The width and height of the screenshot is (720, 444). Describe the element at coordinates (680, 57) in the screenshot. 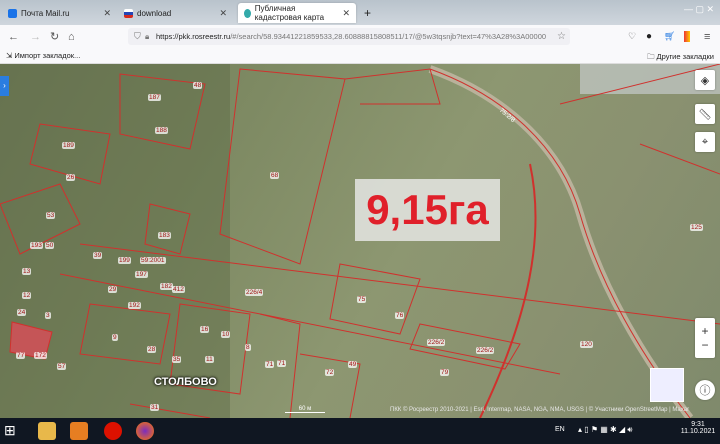

I see `bookmark-other: 🗀︎ Другие закладки` at that location.